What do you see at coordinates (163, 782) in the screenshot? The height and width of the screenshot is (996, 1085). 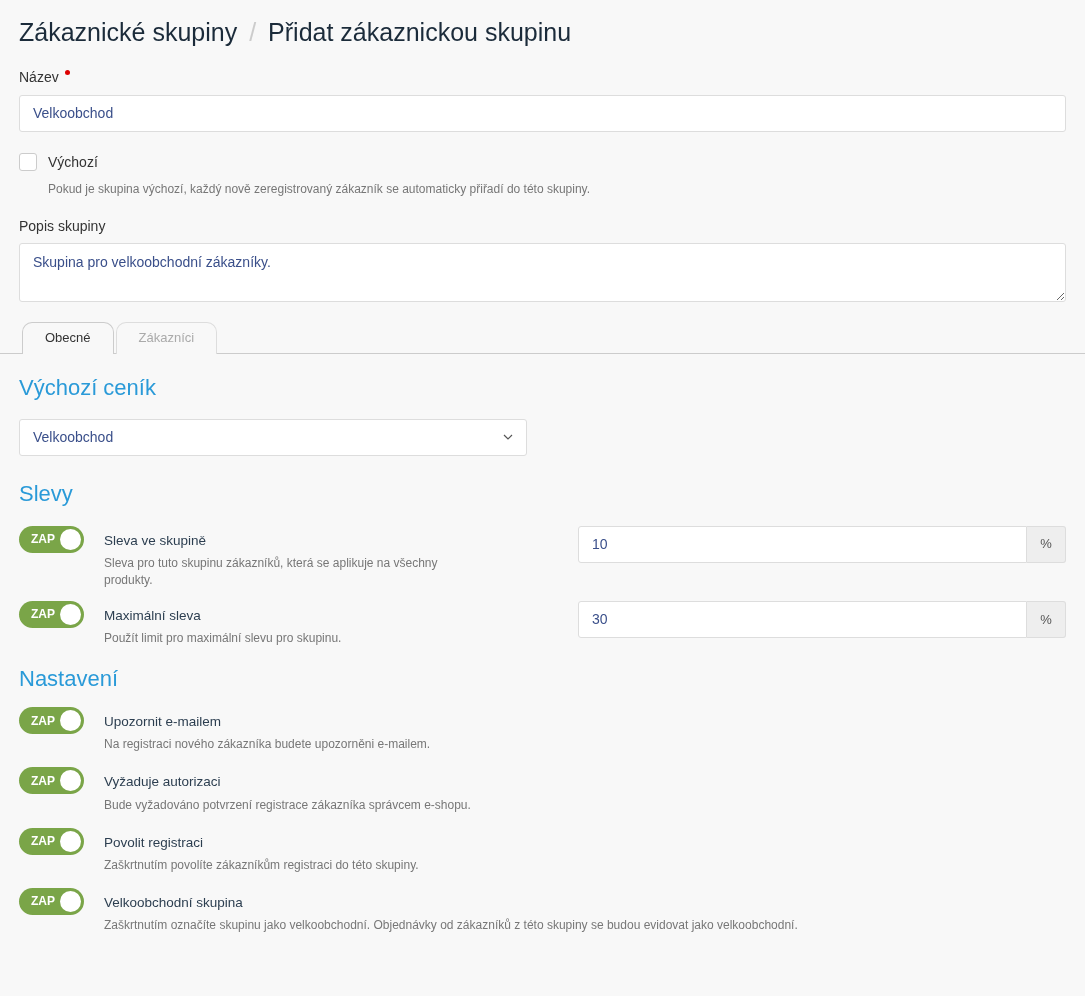 I see `option-title: Vyžaduje autorizaci` at bounding box center [163, 782].